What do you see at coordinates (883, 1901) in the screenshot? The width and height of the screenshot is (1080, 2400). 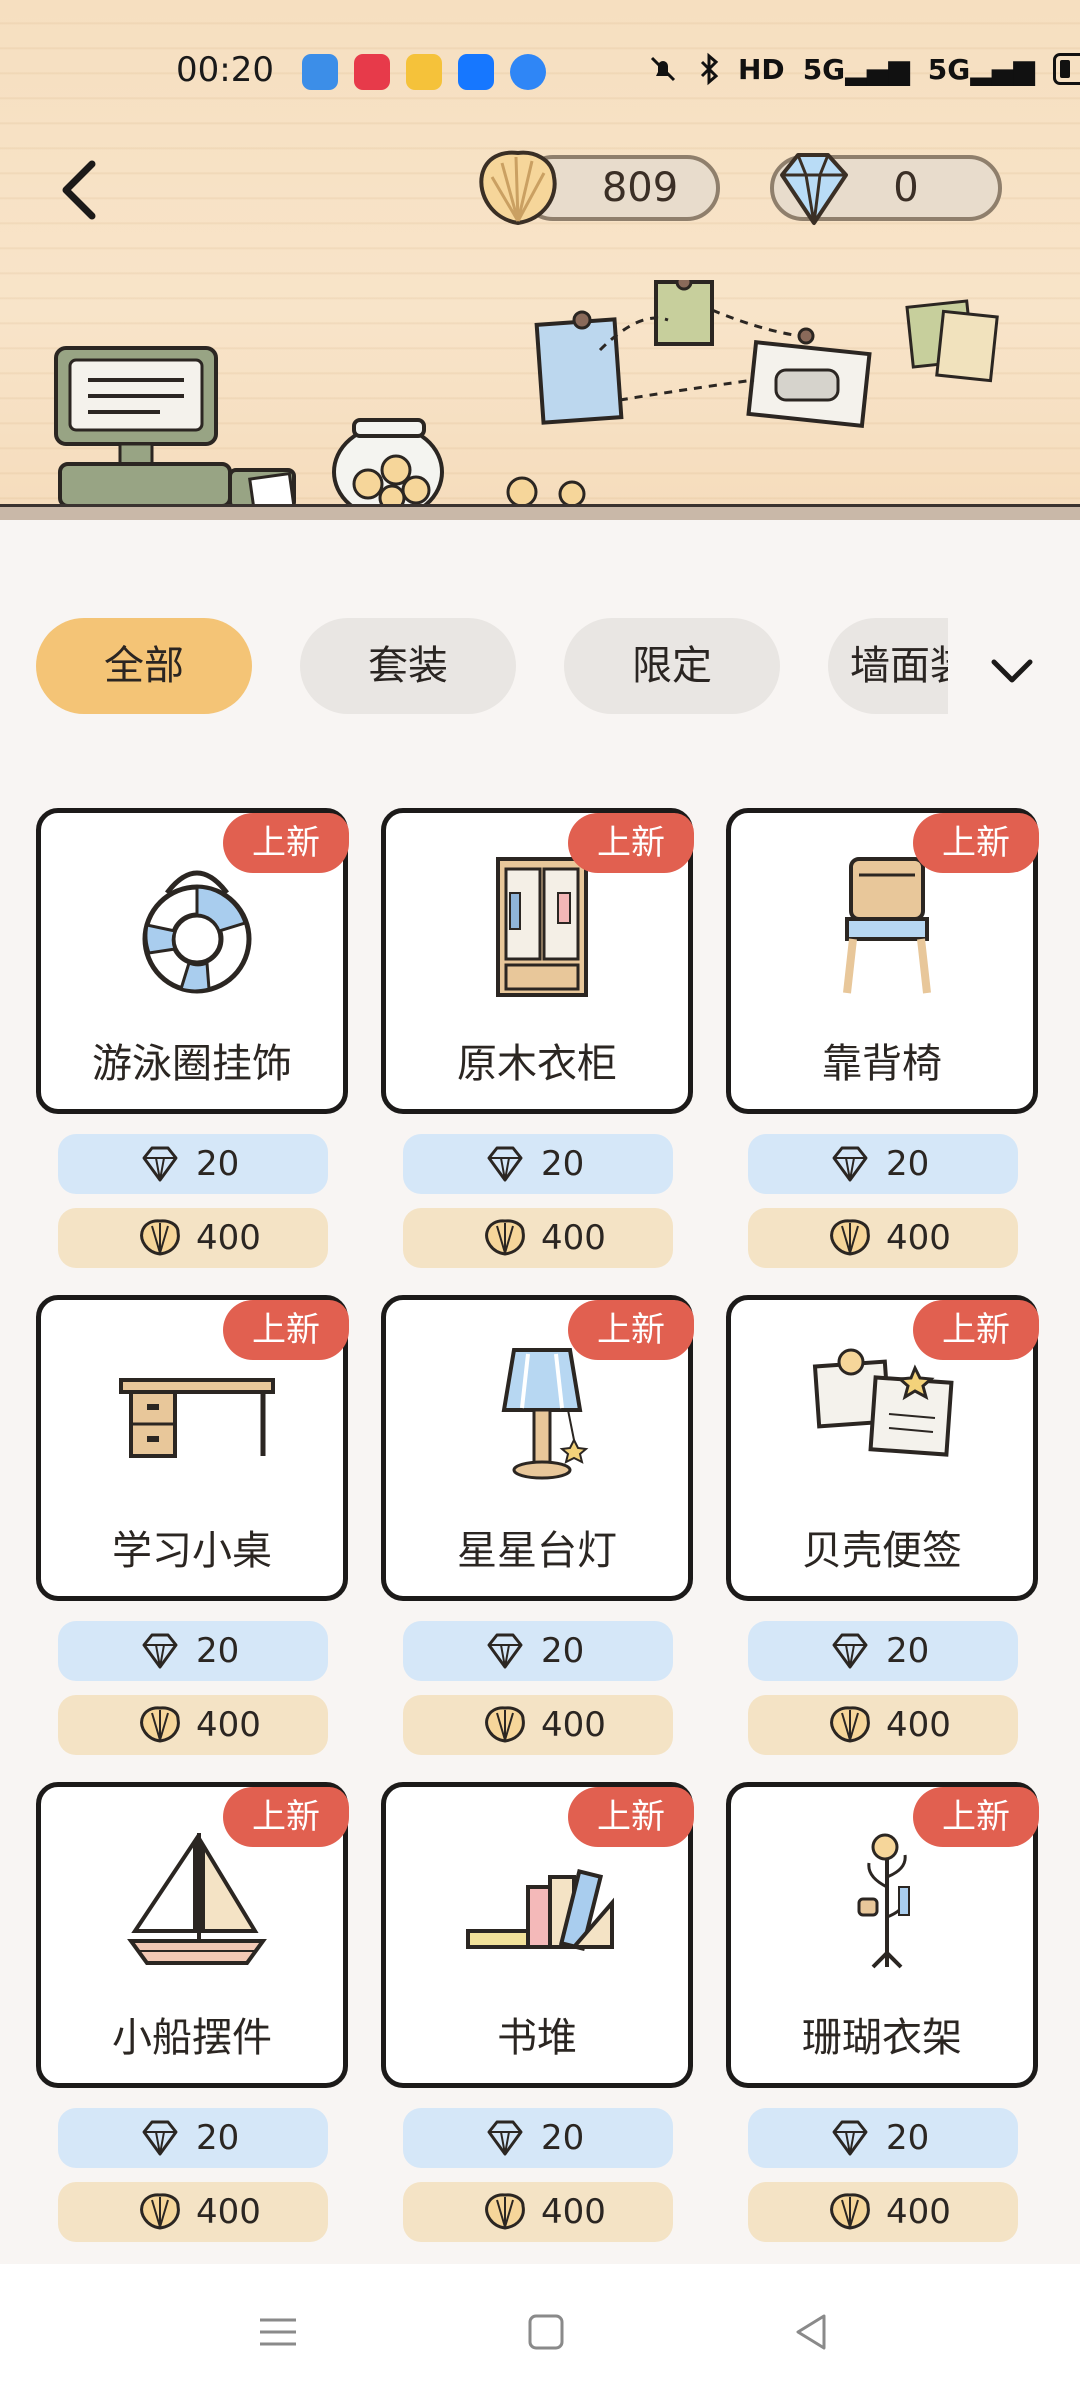 I see `coat-rack-icon` at bounding box center [883, 1901].